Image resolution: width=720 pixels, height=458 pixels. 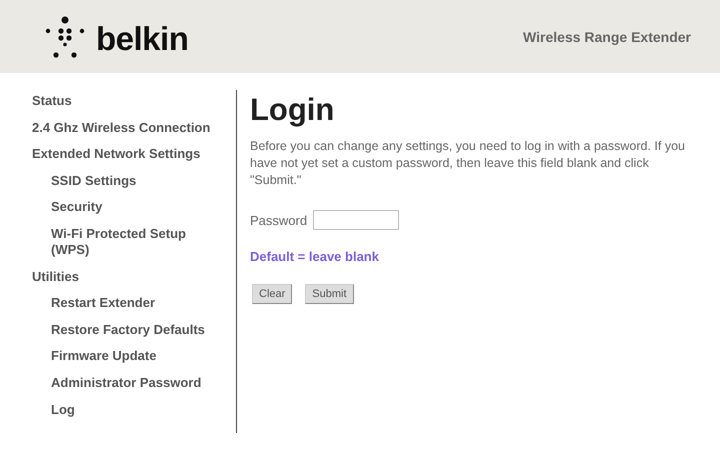 What do you see at coordinates (293, 110) in the screenshot?
I see `page-title: Login` at bounding box center [293, 110].